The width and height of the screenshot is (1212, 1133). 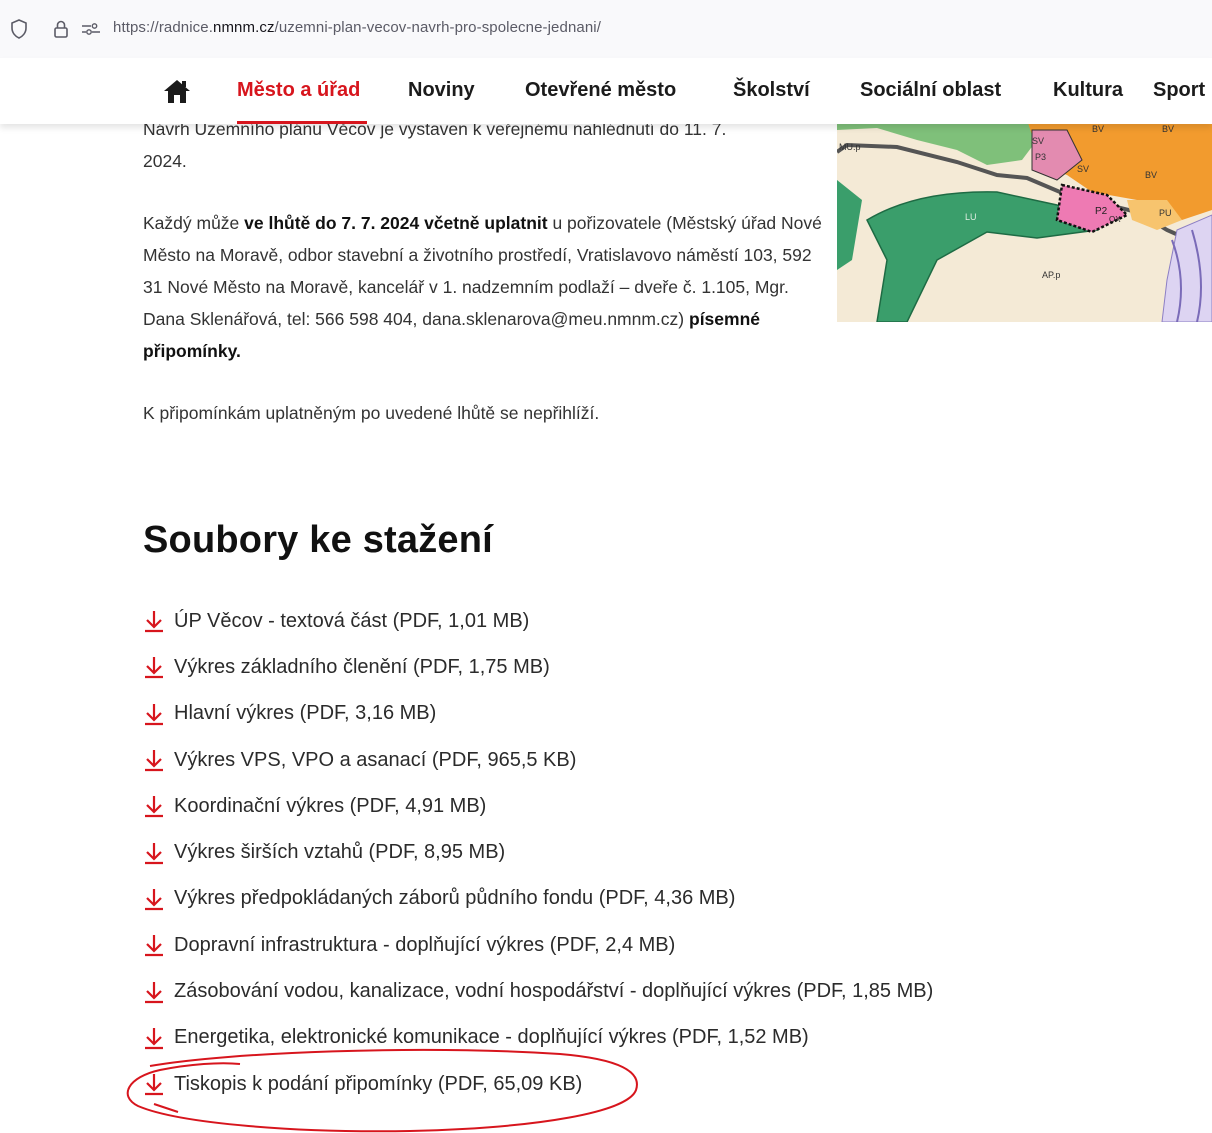 What do you see at coordinates (194, 223) in the screenshot?
I see `p2-text-a: Každý může` at bounding box center [194, 223].